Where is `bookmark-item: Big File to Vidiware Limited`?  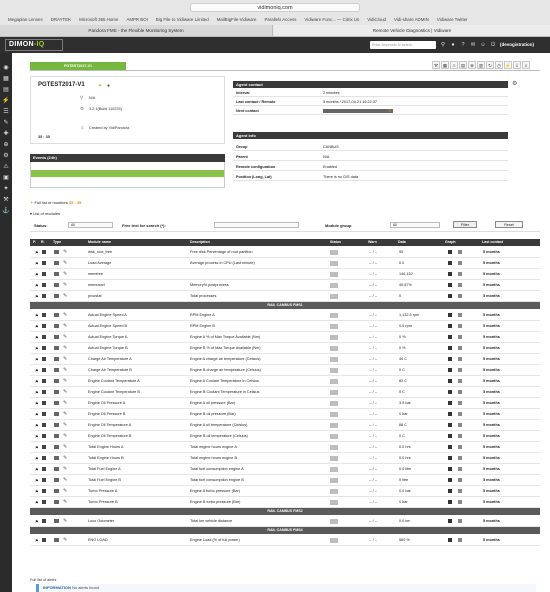
bookmark-item: Big File to Vidiware Limited is located at coordinates (182, 19).